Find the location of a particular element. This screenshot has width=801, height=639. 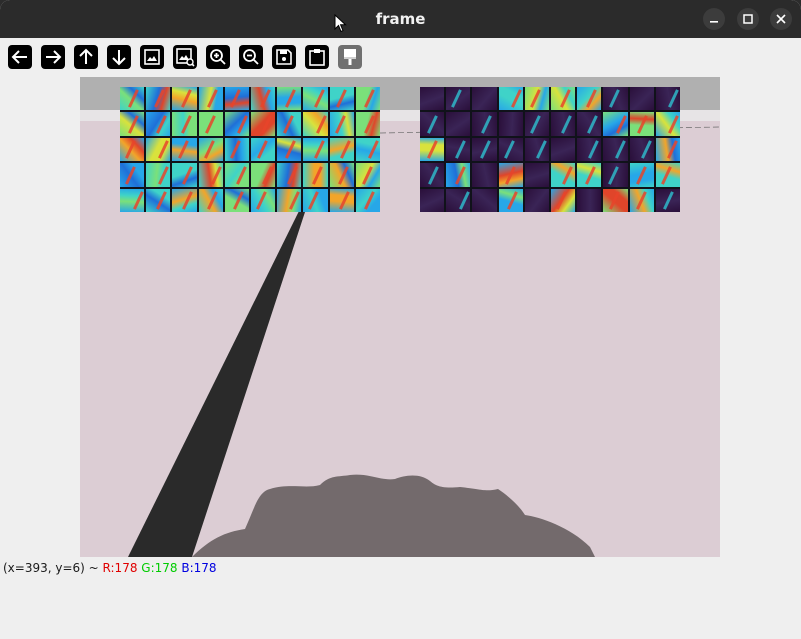

minimize-button is located at coordinates (714, 19).